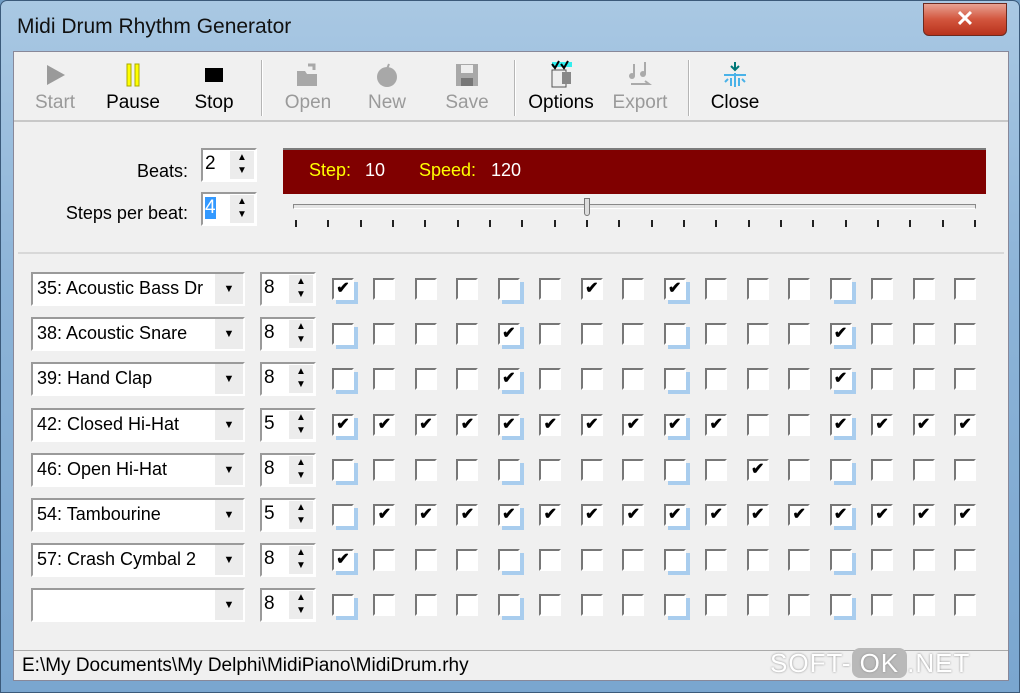  What do you see at coordinates (138, 289) in the screenshot?
I see `instrument-select: 35: Acoustic Bass Dr ▼` at bounding box center [138, 289].